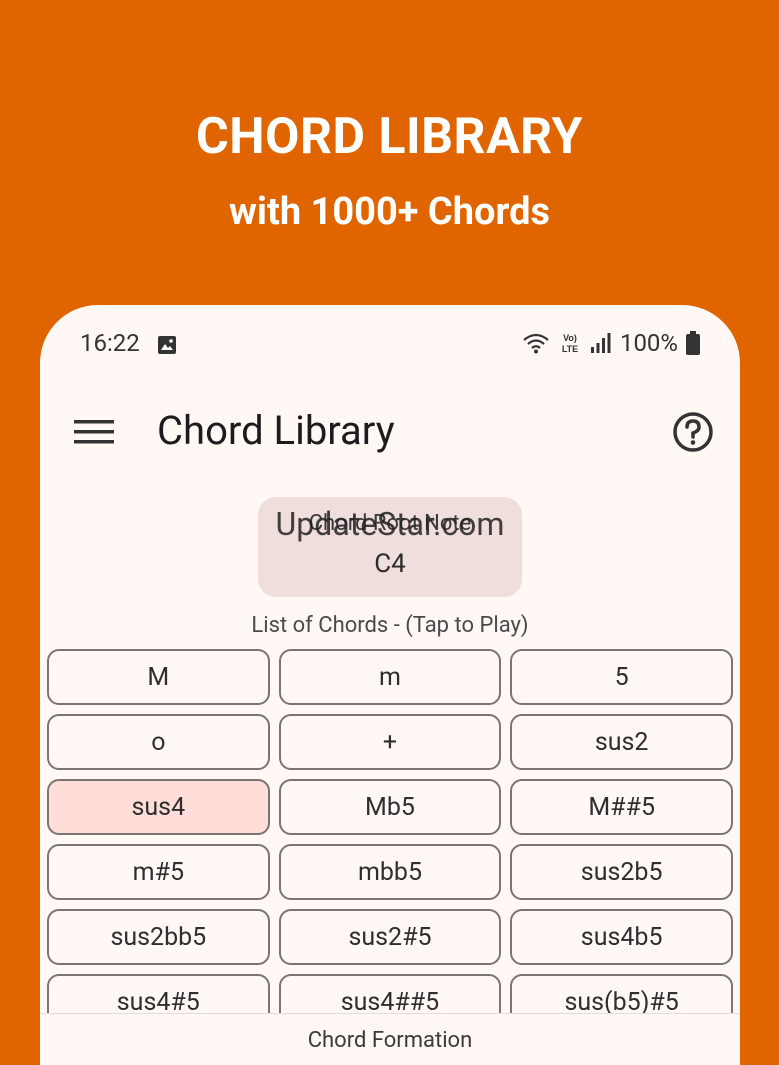  Describe the element at coordinates (390, 742) in the screenshot. I see `chord-button: +` at that location.